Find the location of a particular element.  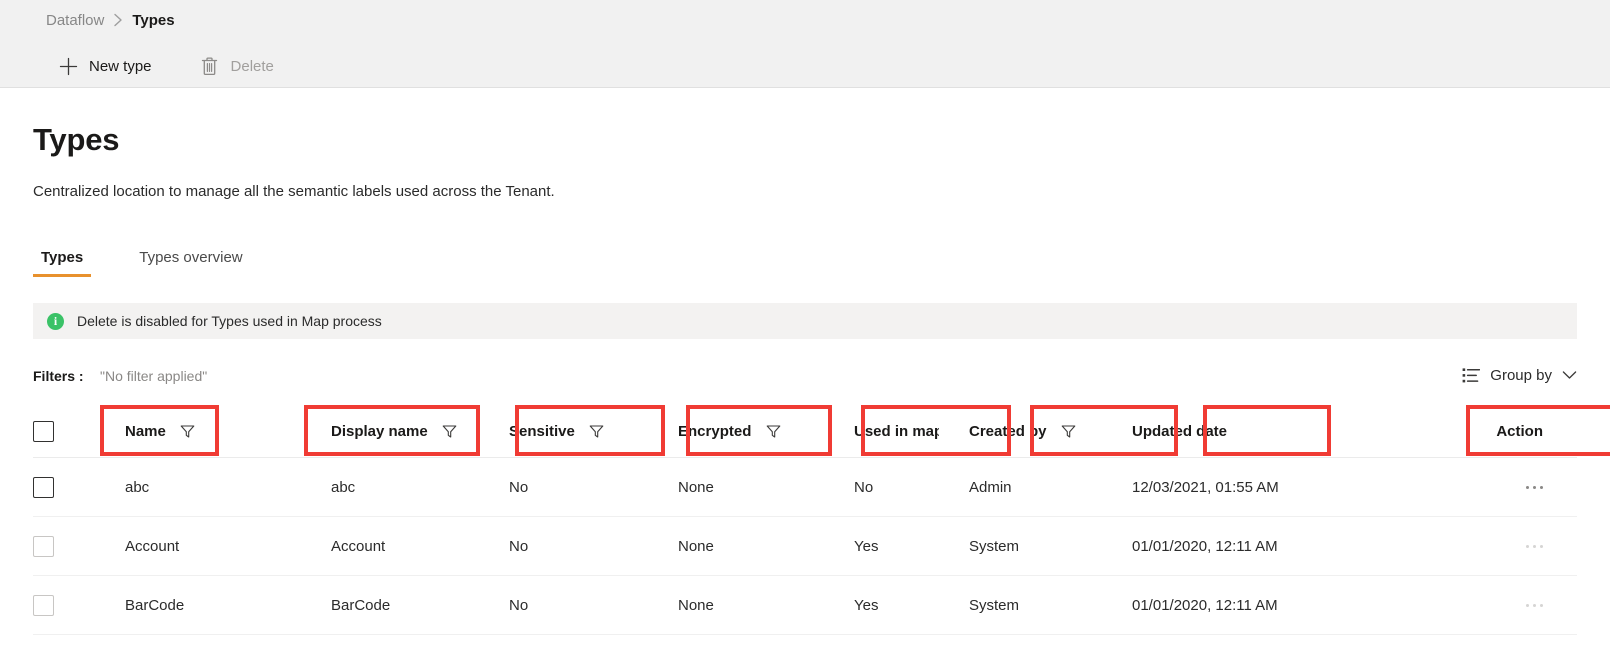

trash-icon is located at coordinates (210, 66).